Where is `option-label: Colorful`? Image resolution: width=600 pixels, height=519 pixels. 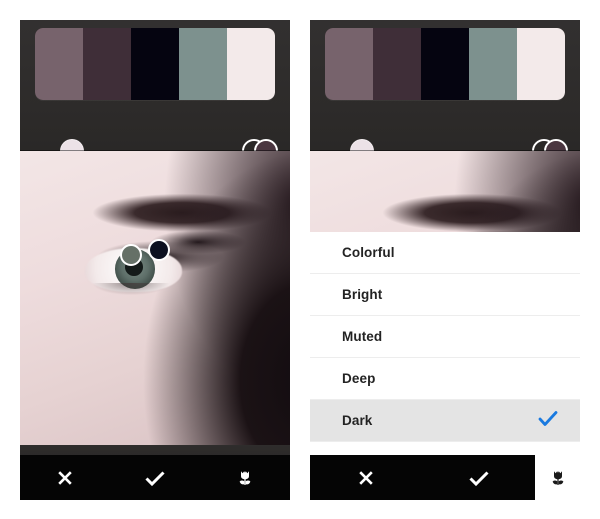 option-label: Colorful is located at coordinates (368, 252).